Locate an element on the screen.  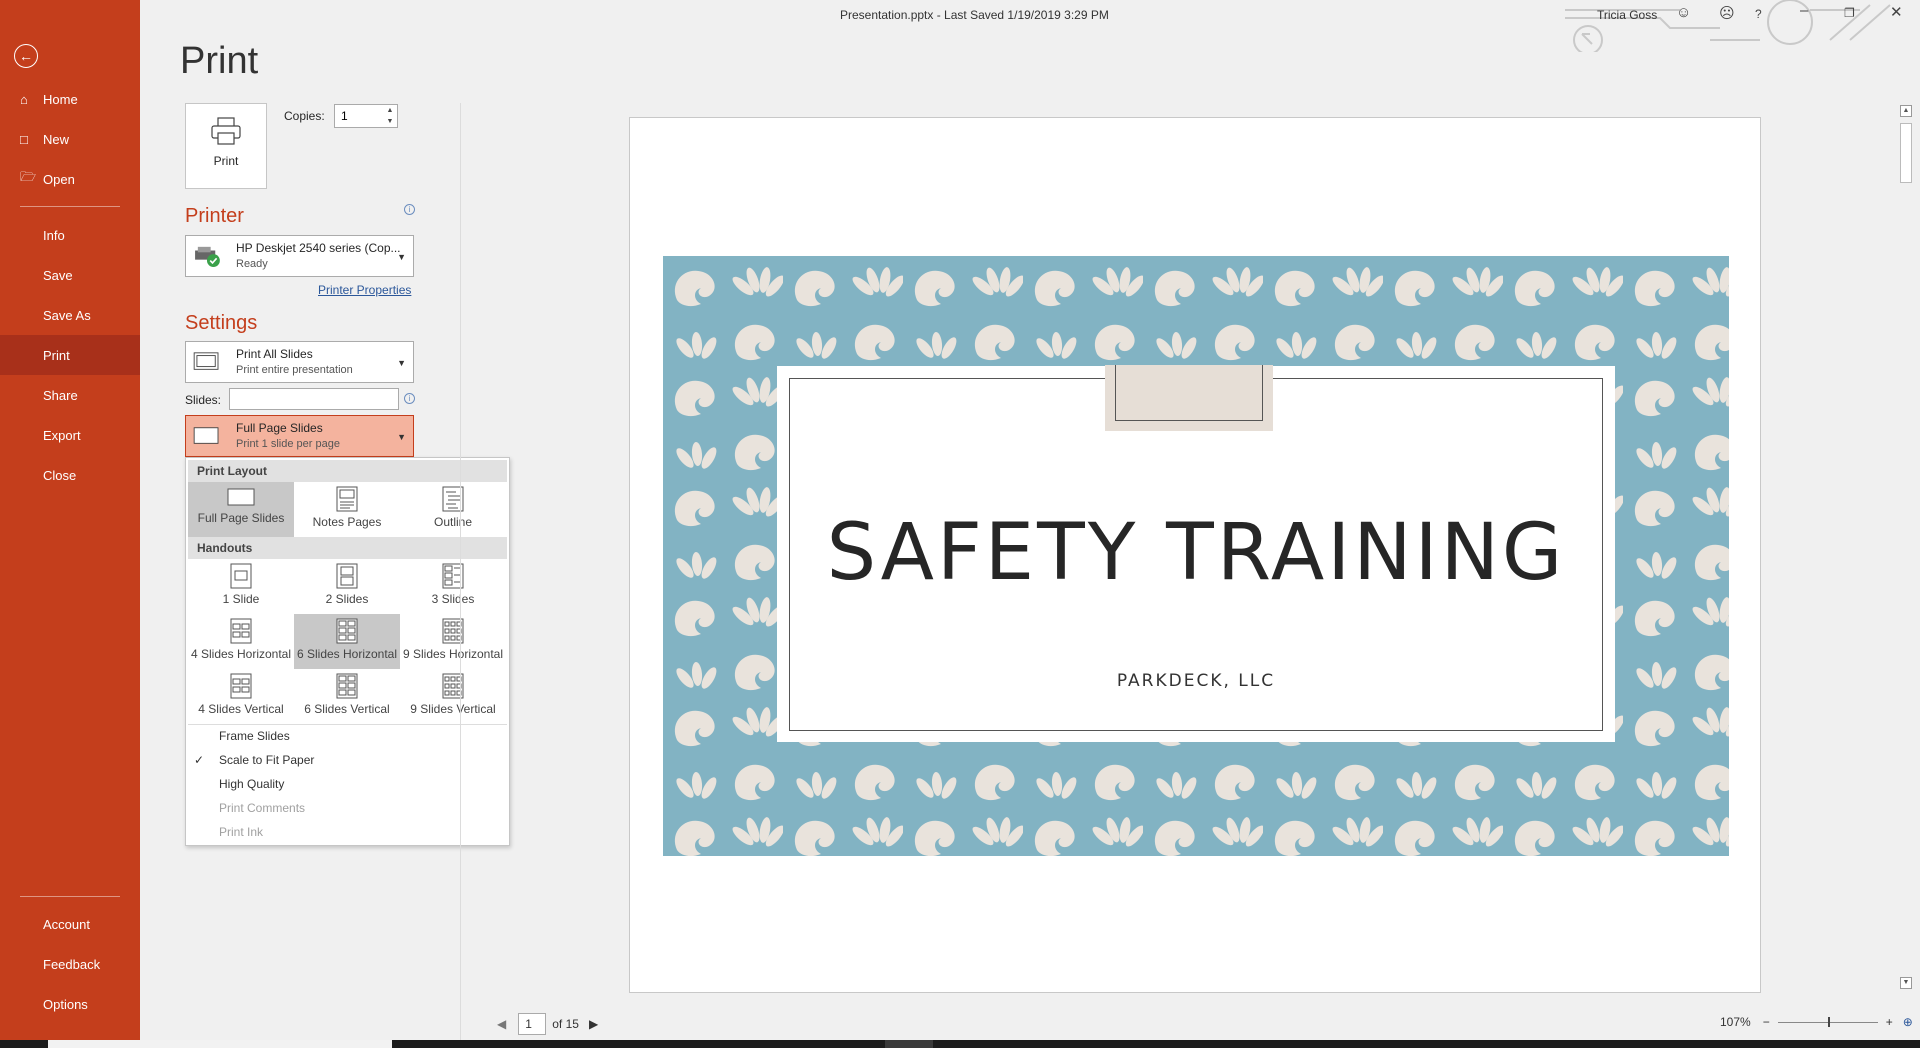
handout-1-slide: 1 Slide is located at coordinates (241, 586).